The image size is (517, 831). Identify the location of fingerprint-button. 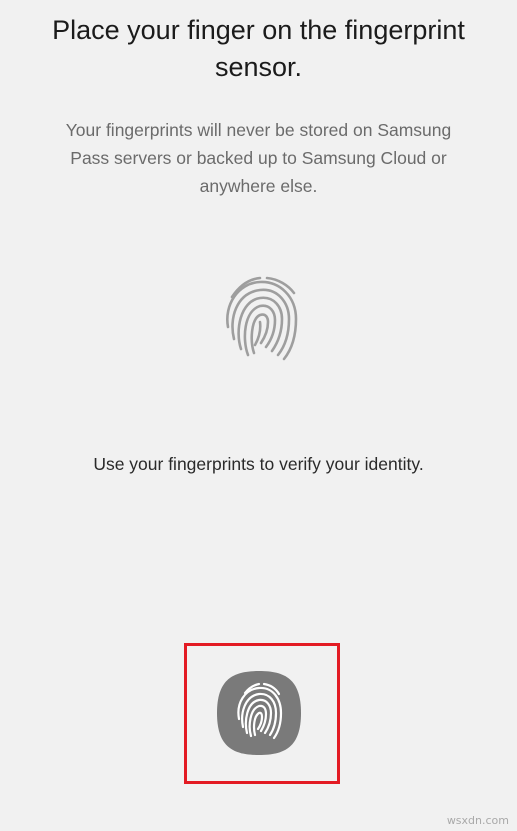
(259, 713).